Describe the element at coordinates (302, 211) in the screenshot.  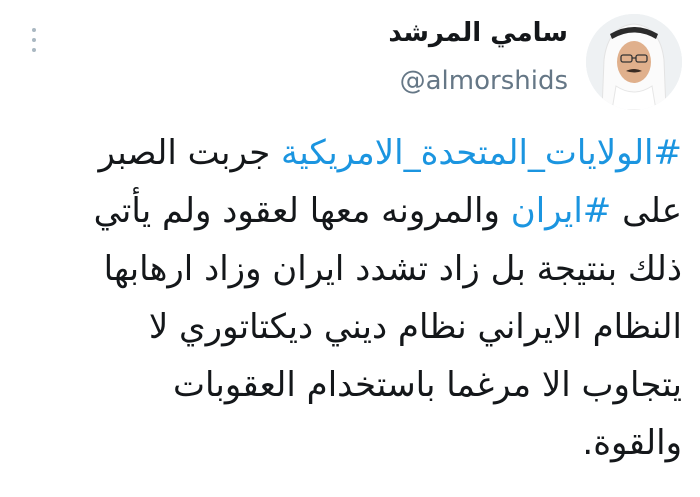
I see `tweet-text-segment: والمرونه معها لعقود ولم يأتي` at that location.